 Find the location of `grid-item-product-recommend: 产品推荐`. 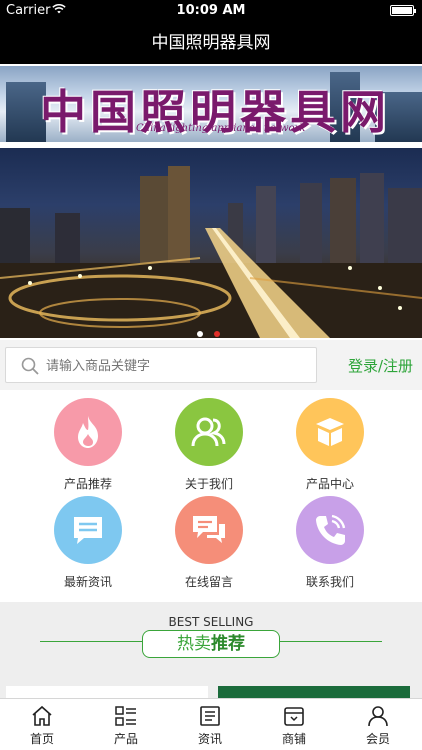

grid-item-product-recommend: 产品推荐 is located at coordinates (88, 445).